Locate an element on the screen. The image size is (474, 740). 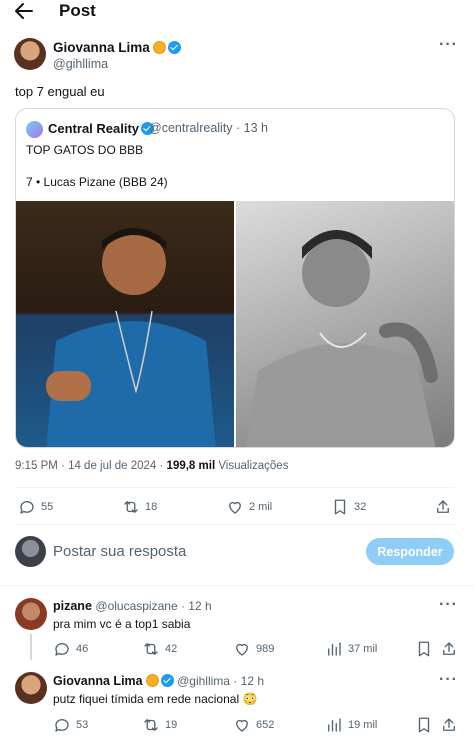
like-count: 652 is located at coordinates (265, 725).